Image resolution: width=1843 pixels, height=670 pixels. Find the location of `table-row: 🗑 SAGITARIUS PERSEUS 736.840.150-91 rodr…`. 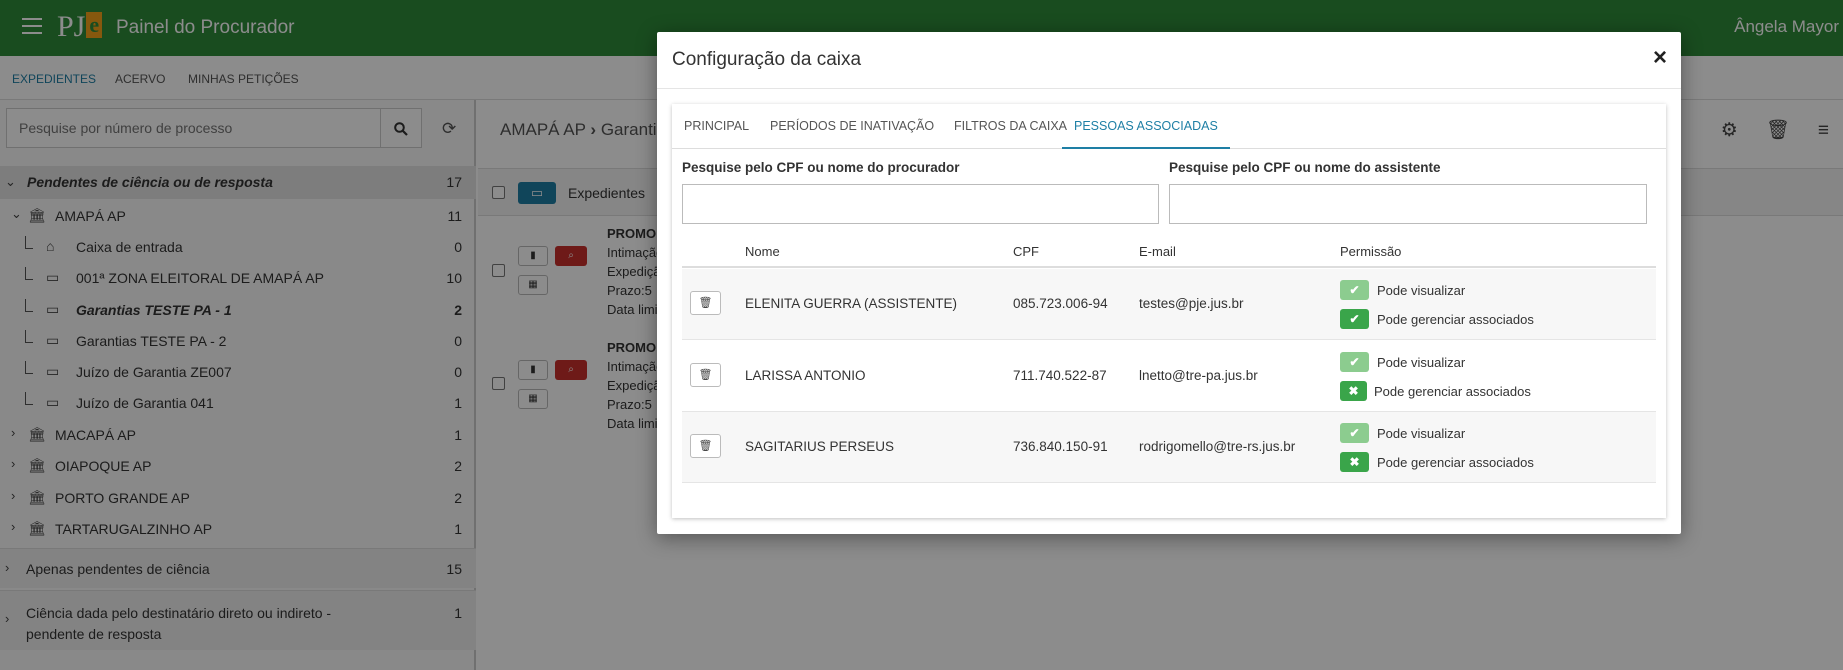

table-row: 🗑 SAGITARIUS PERSEUS 736.840.150-91 rodr… is located at coordinates (1169, 447).